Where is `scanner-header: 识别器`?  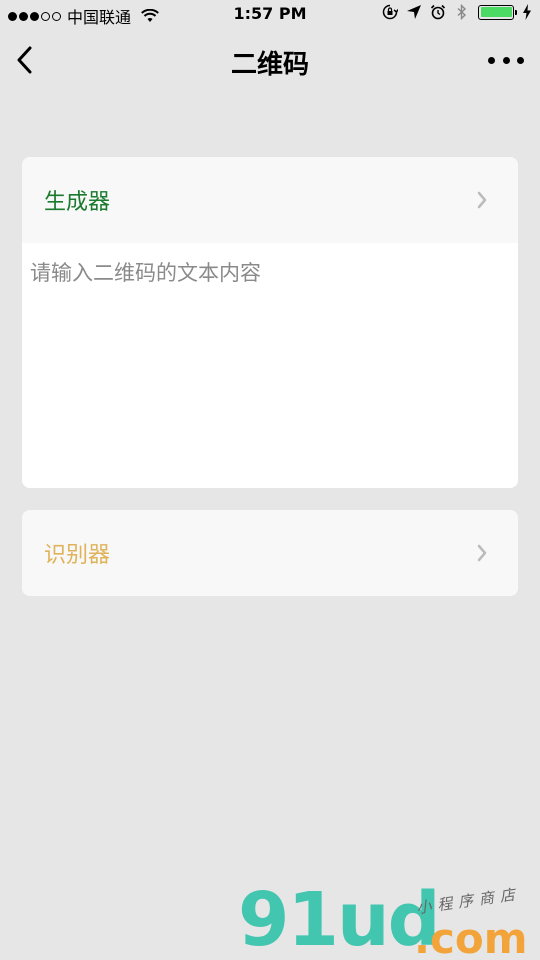
scanner-header: 识别器 is located at coordinates (270, 553).